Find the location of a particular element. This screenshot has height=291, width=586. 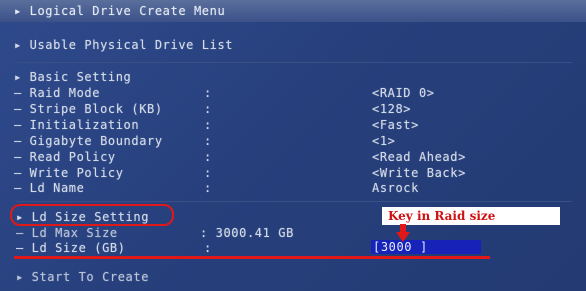

annotation-underline is located at coordinates (252, 257).